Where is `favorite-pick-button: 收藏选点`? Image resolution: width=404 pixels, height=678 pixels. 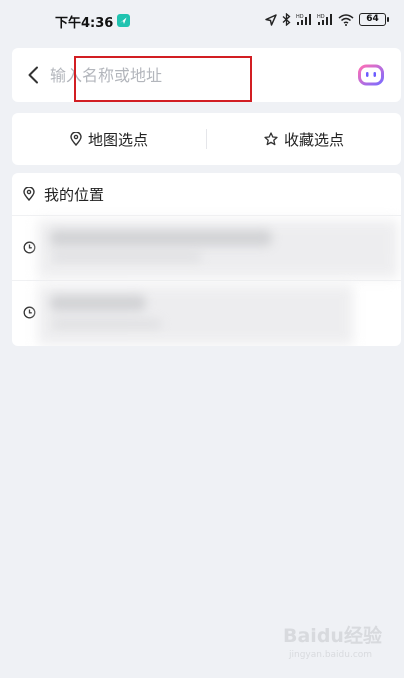
favorite-pick-button: 收藏选点 is located at coordinates (304, 139).